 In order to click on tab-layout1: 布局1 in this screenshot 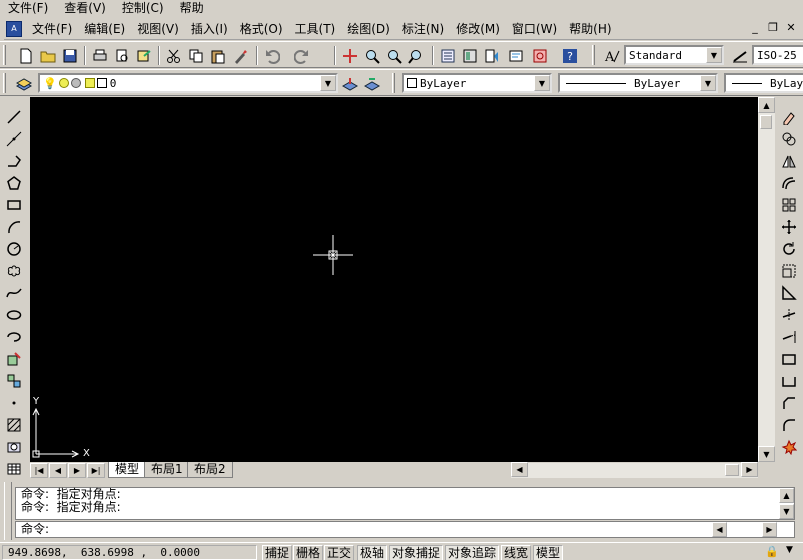, I will do `click(167, 470)`.